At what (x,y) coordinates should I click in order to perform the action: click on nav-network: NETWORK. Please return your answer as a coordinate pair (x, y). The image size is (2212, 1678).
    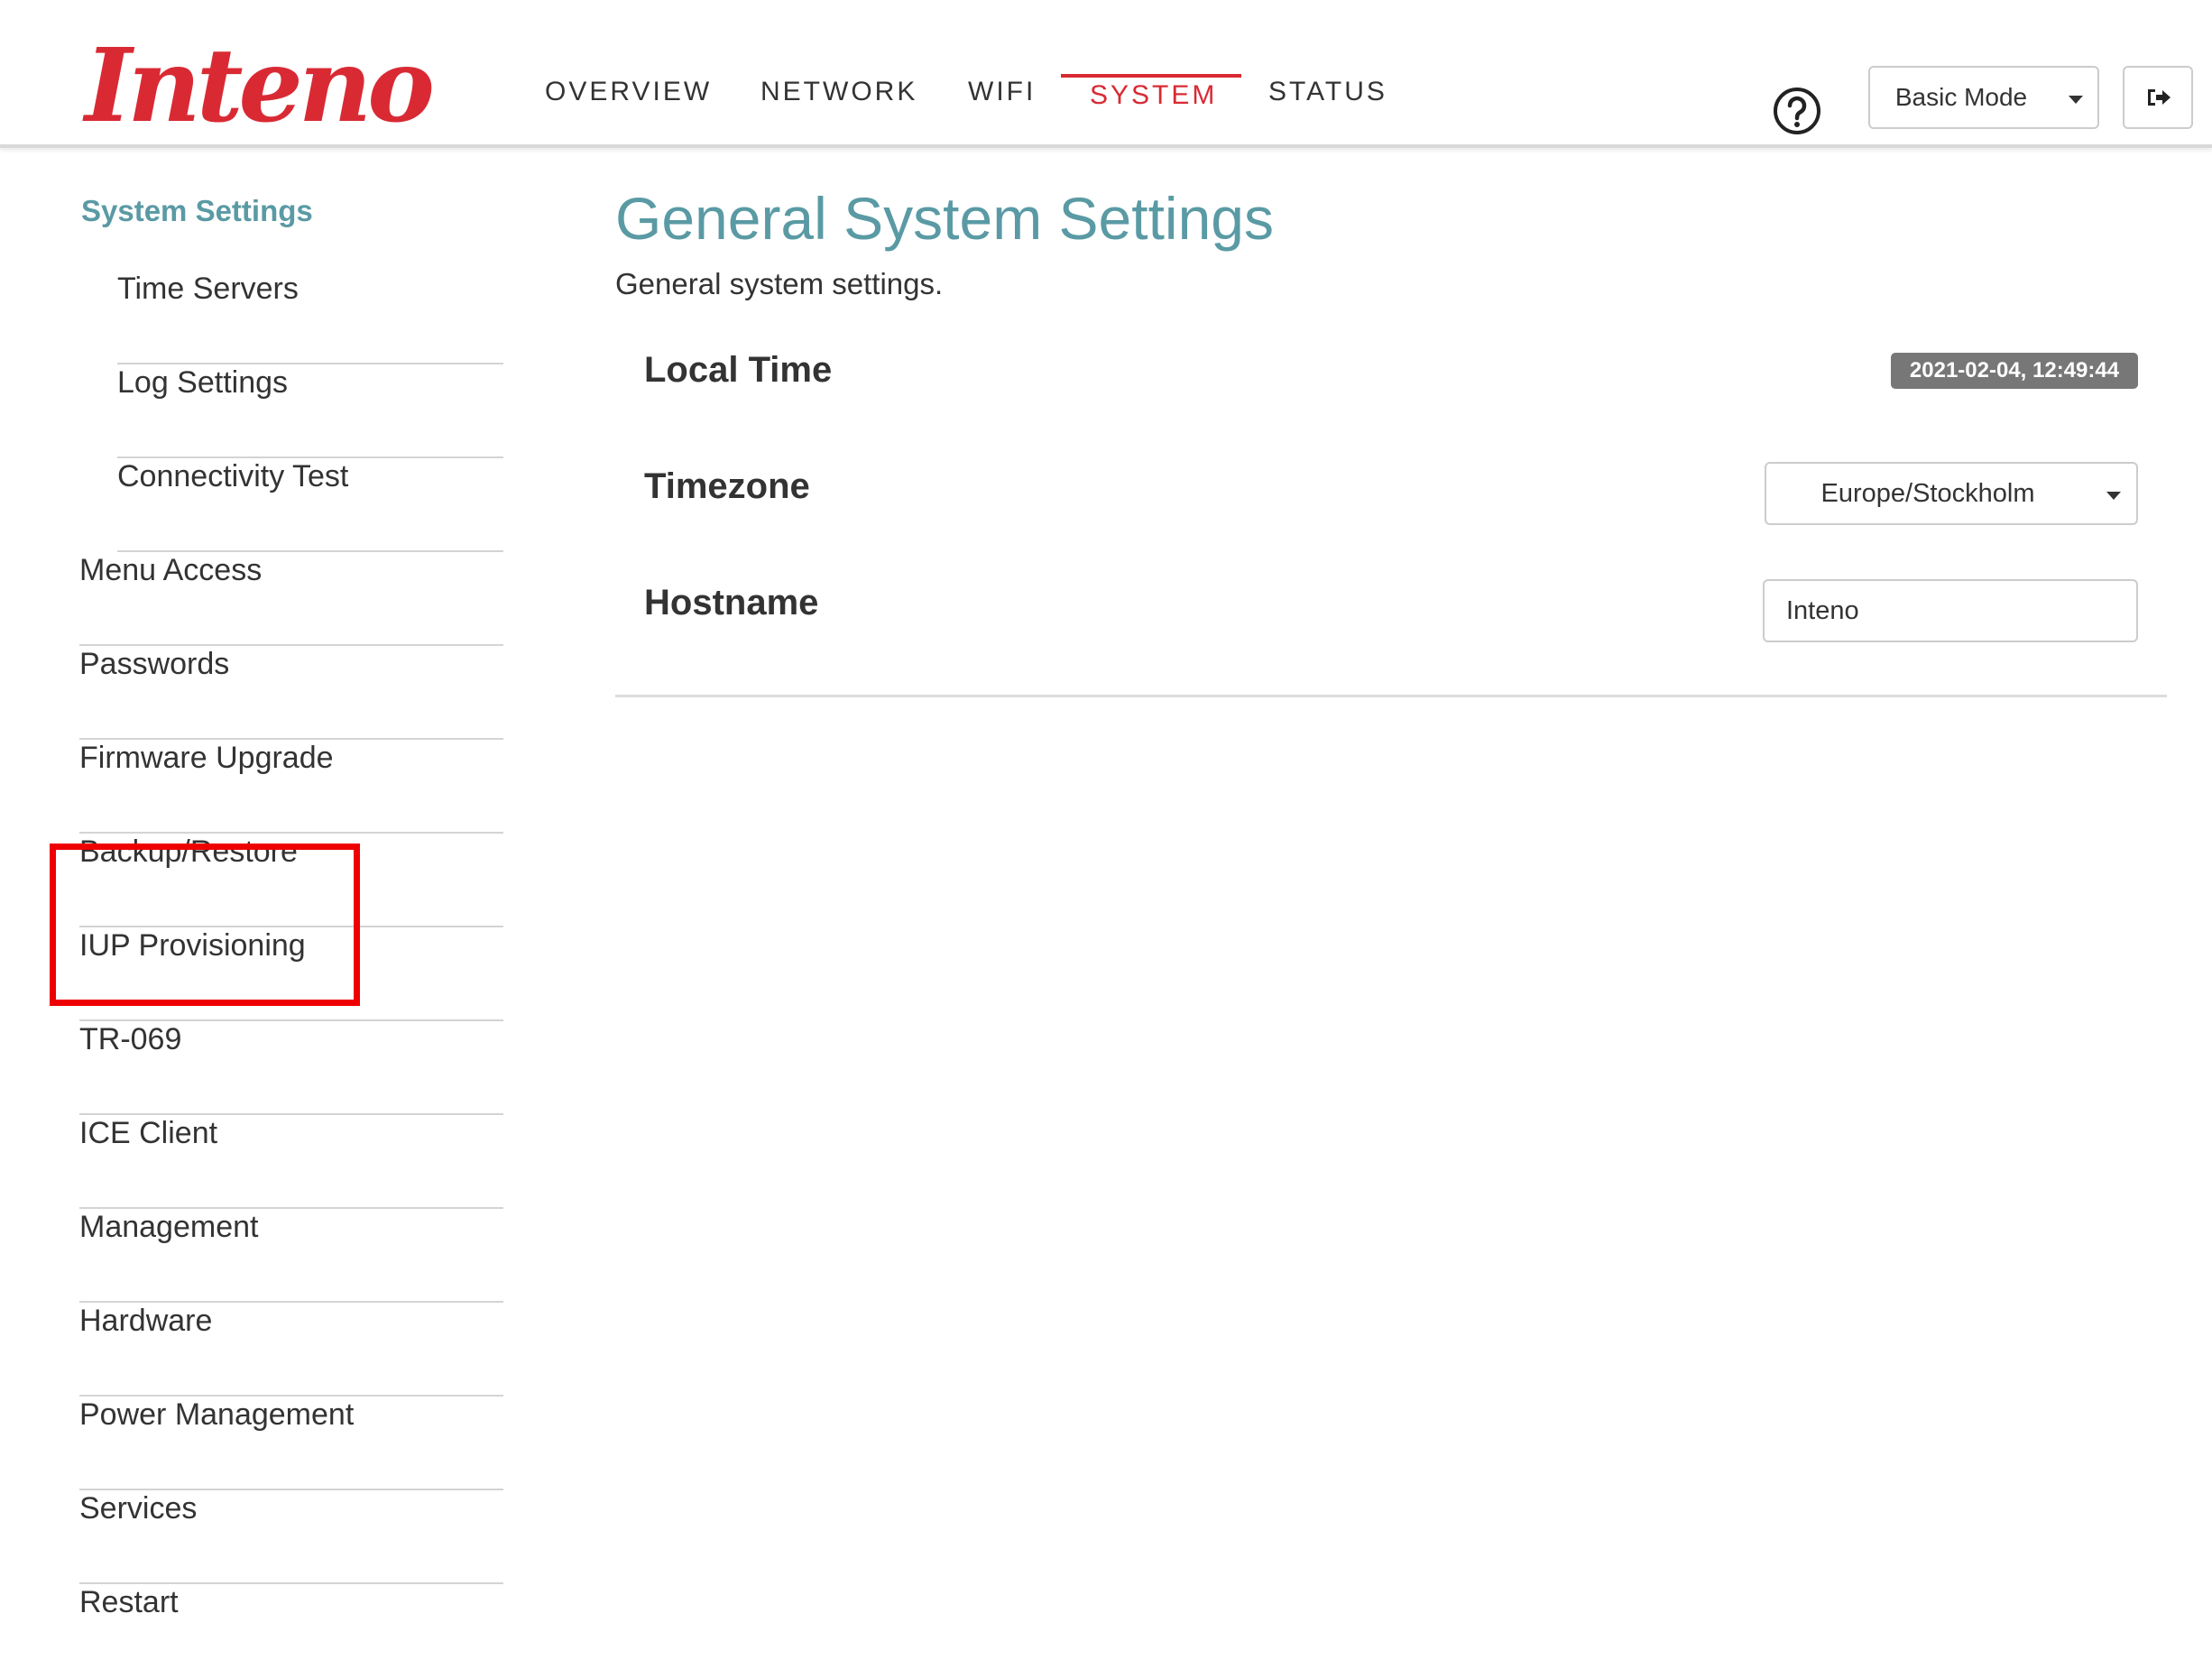
    Looking at the image, I should click on (838, 92).